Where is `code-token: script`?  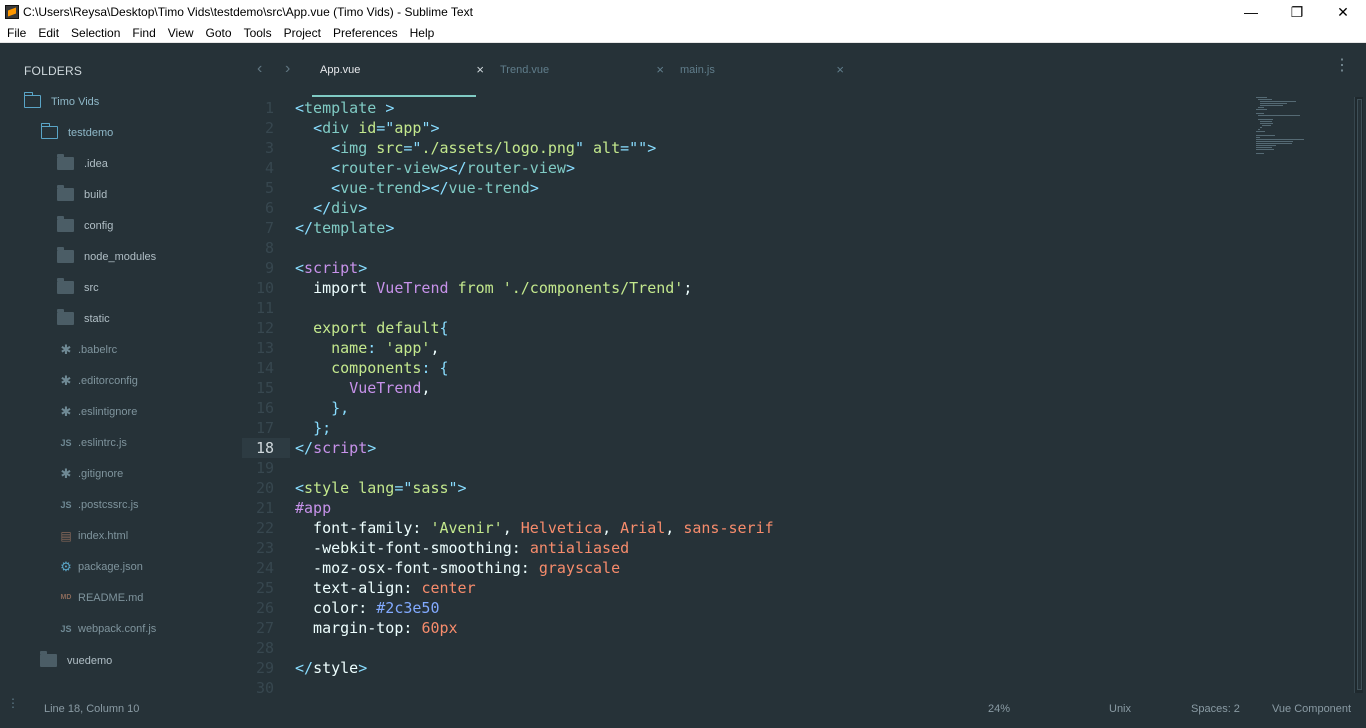 code-token: script is located at coordinates (340, 448).